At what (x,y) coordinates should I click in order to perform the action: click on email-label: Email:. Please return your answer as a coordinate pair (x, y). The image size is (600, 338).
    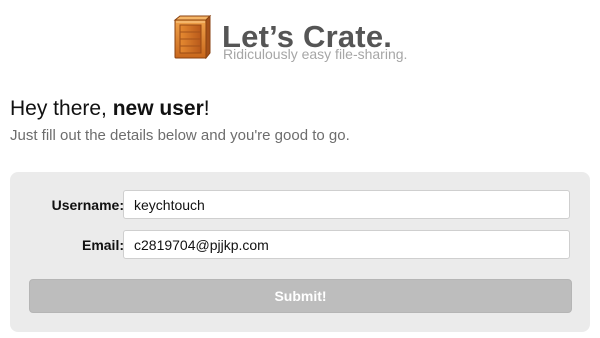
    Looking at the image, I should click on (102, 245).